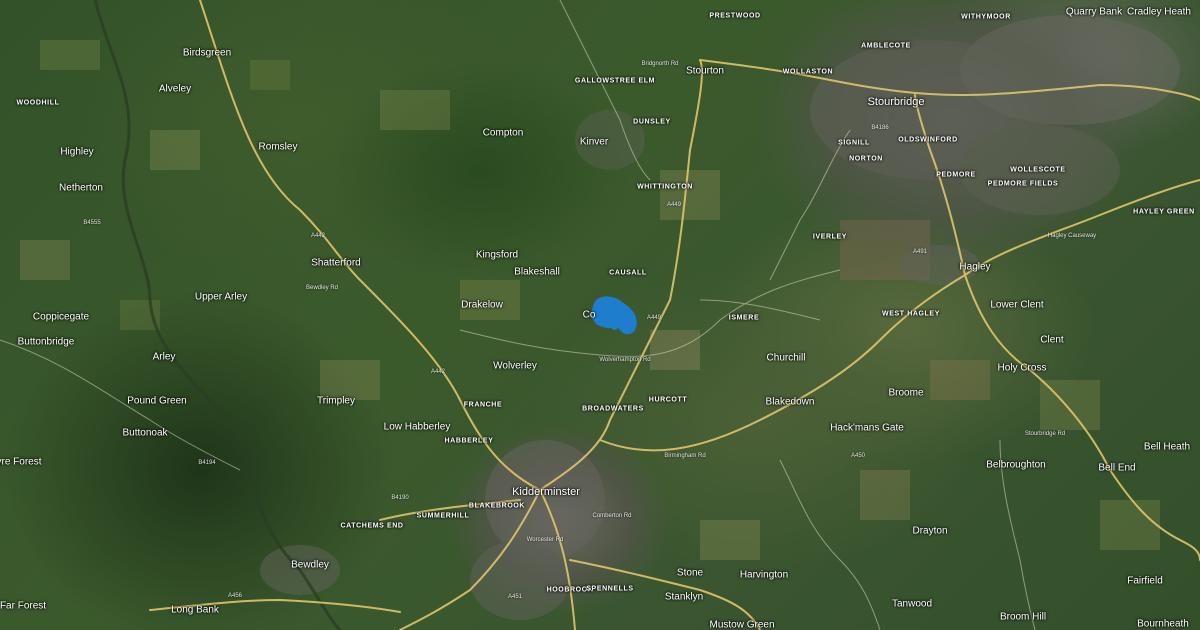  What do you see at coordinates (744, 318) in the screenshot?
I see `place-label-ismere: ISMERE` at bounding box center [744, 318].